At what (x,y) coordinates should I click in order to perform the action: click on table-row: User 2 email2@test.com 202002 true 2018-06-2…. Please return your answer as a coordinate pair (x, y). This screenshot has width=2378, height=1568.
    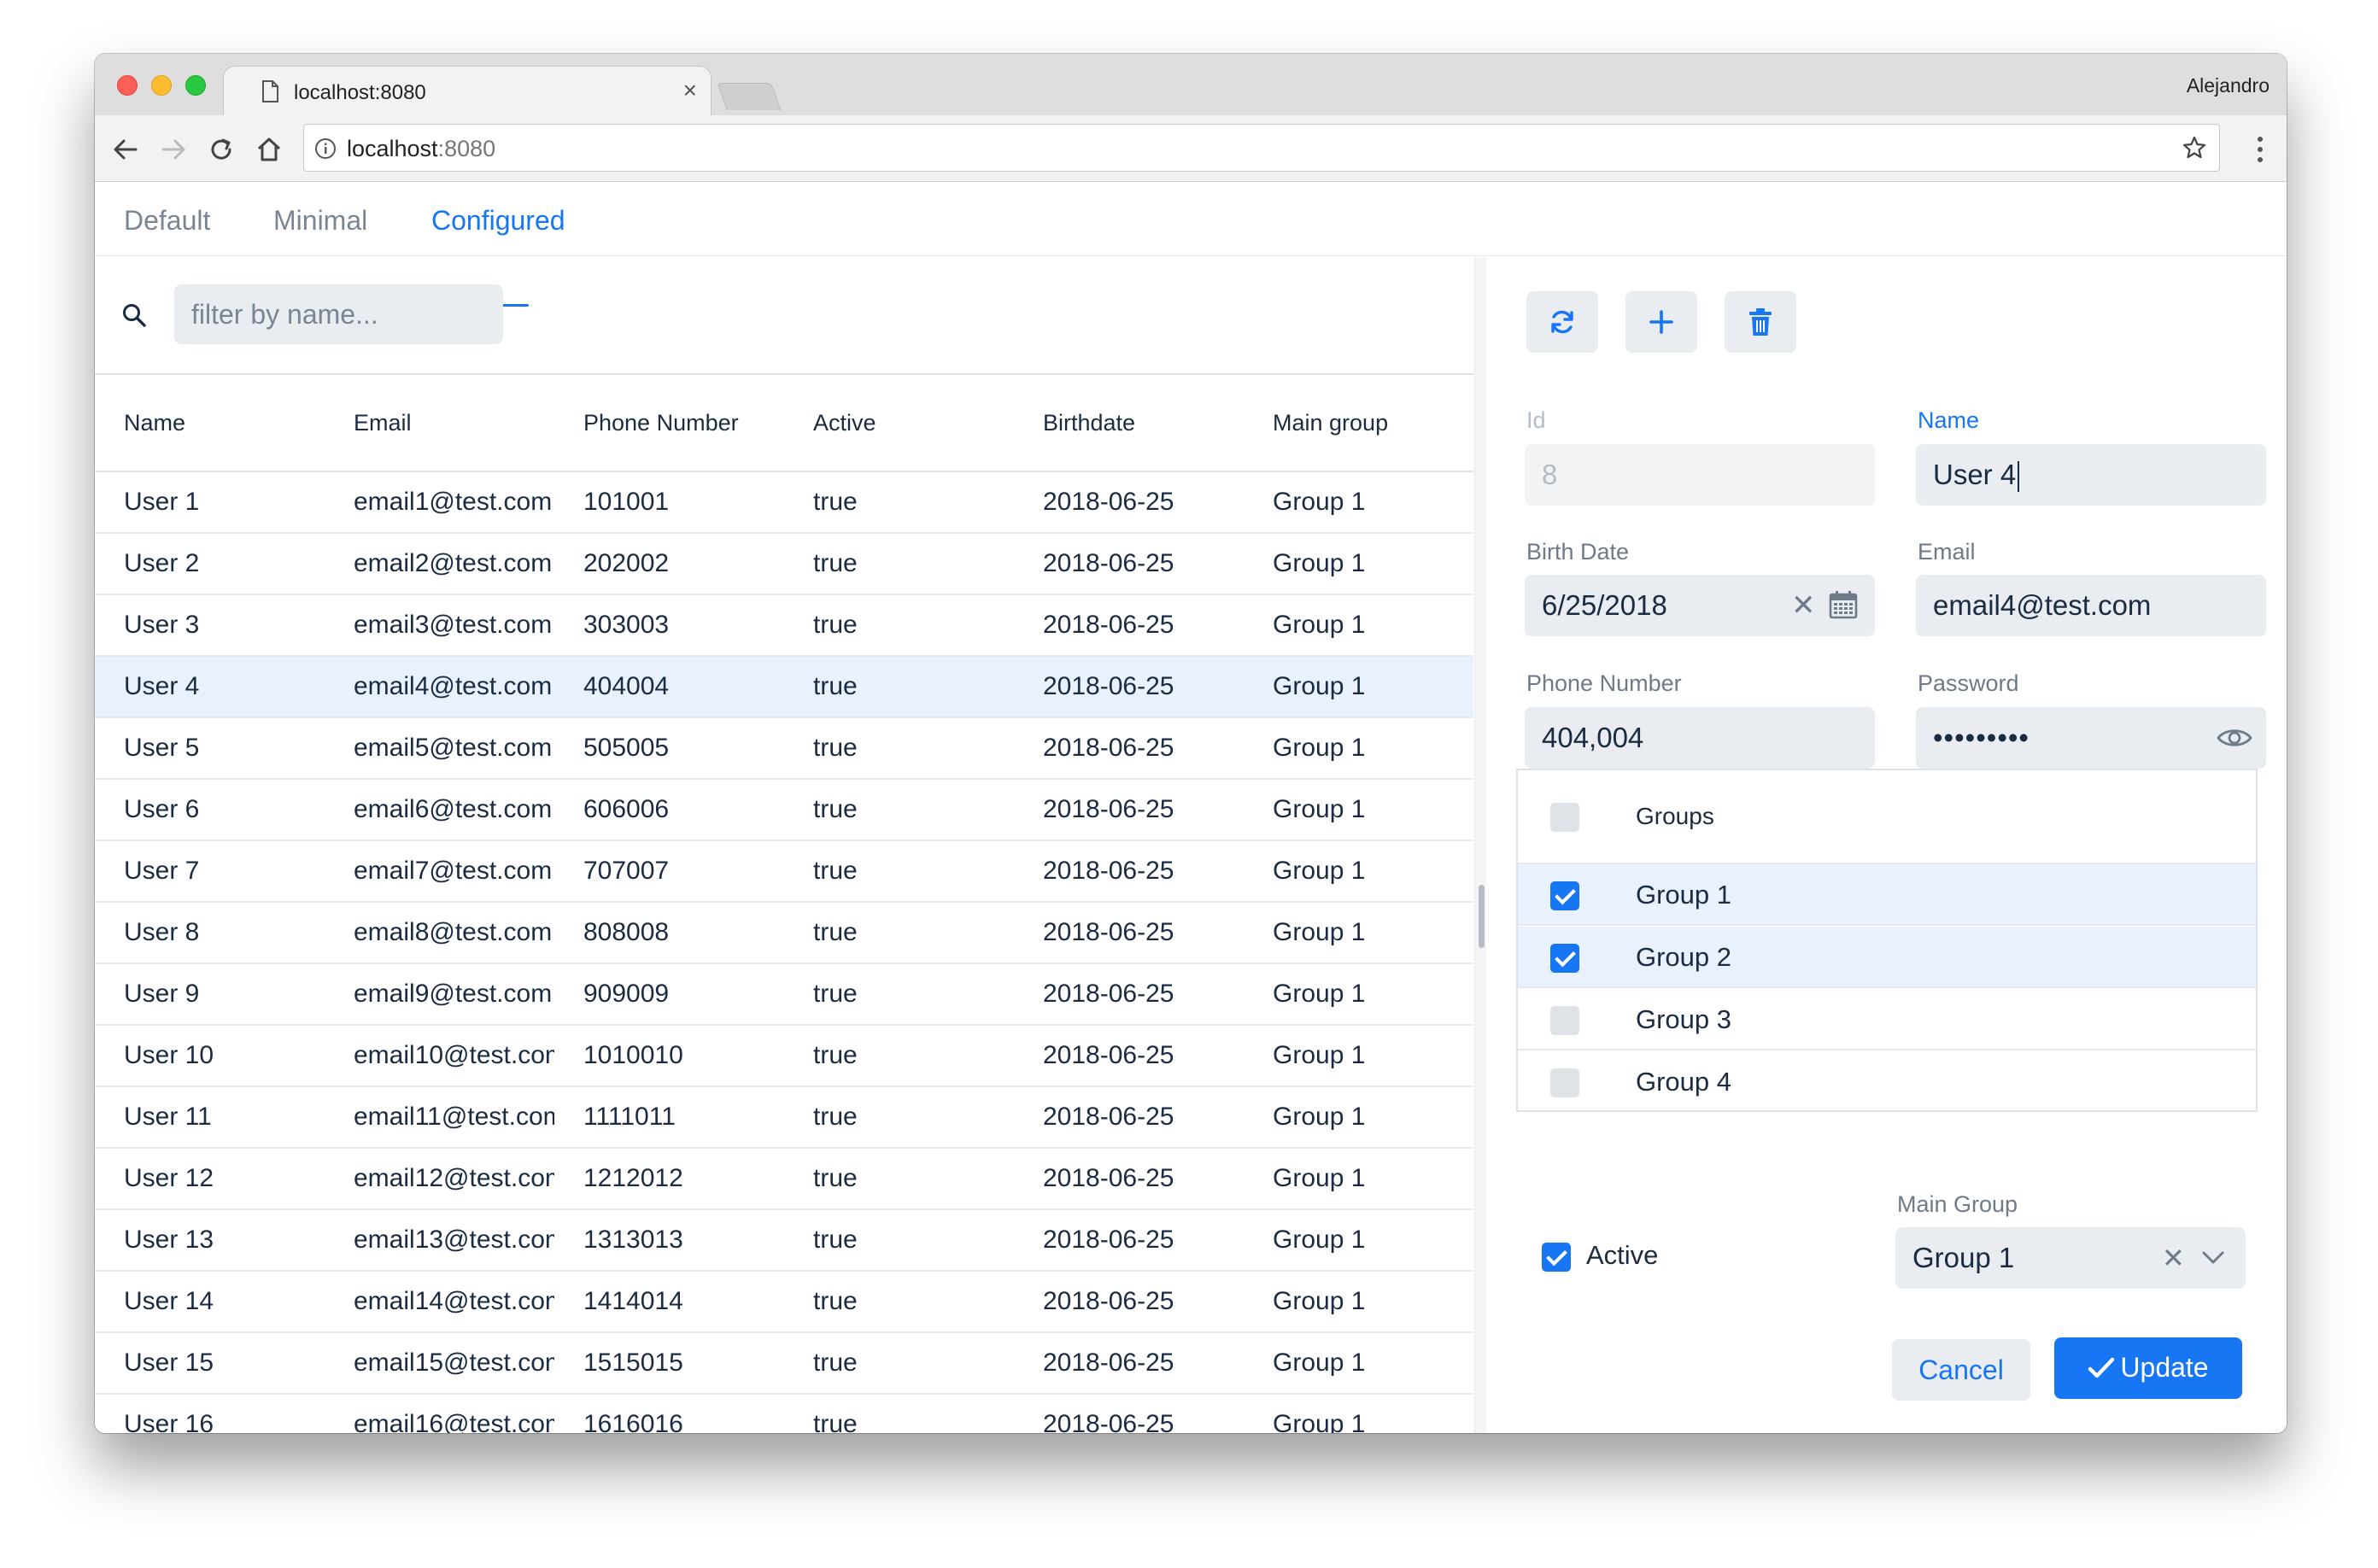
    Looking at the image, I should click on (784, 564).